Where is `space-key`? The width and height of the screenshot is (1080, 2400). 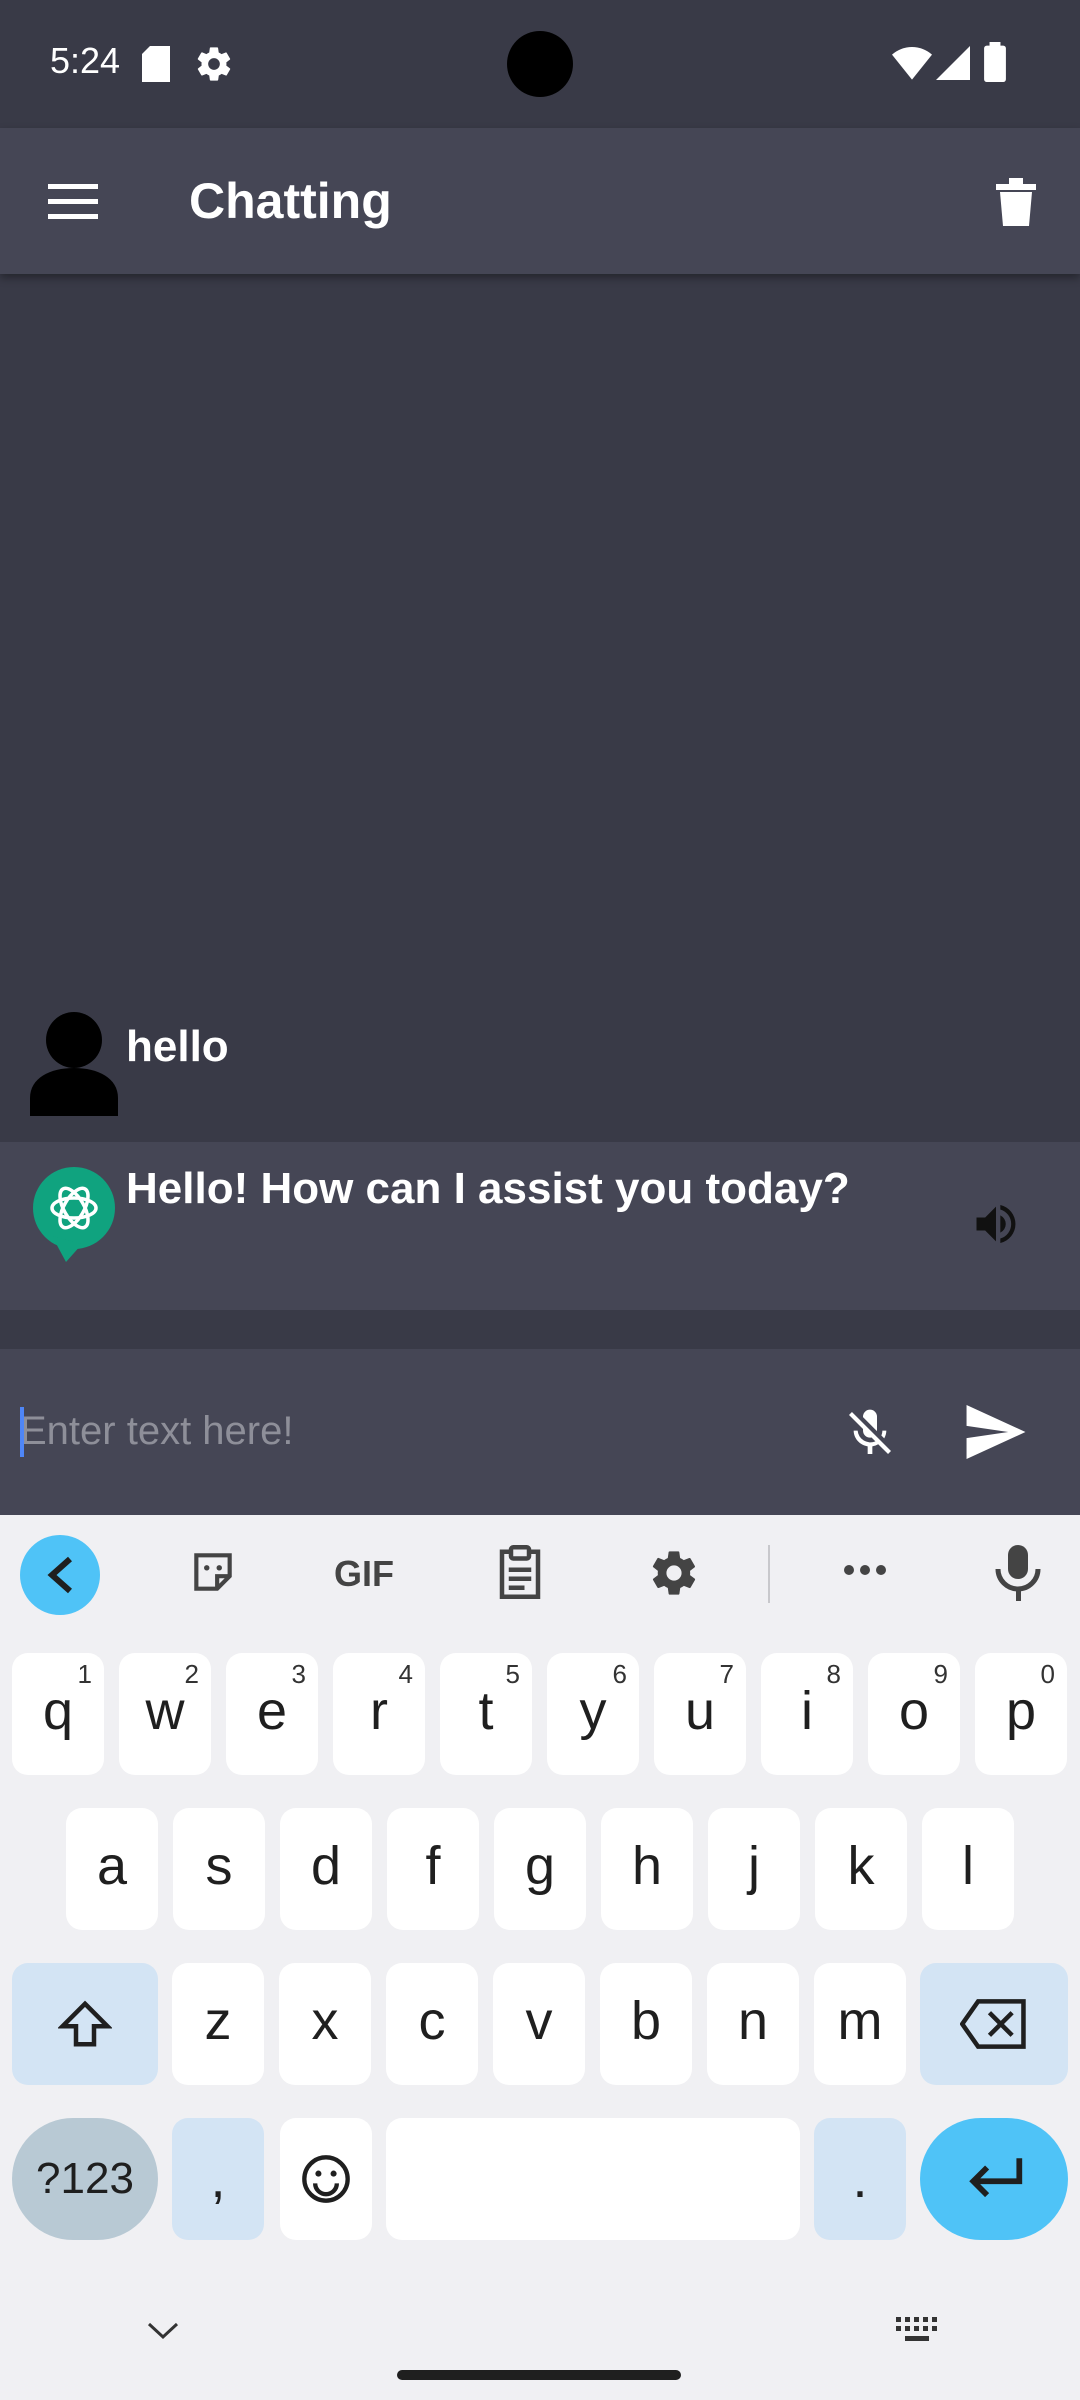 space-key is located at coordinates (593, 2179).